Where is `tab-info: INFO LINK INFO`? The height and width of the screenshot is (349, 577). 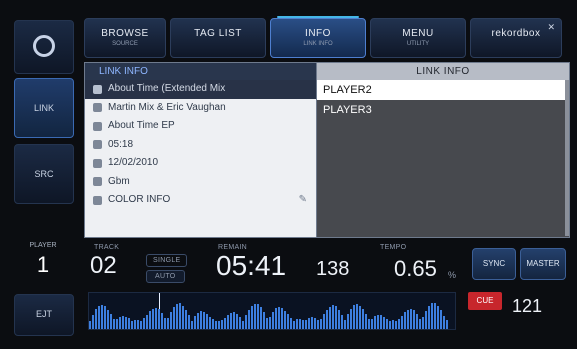 tab-info: INFO LINK INFO is located at coordinates (318, 37).